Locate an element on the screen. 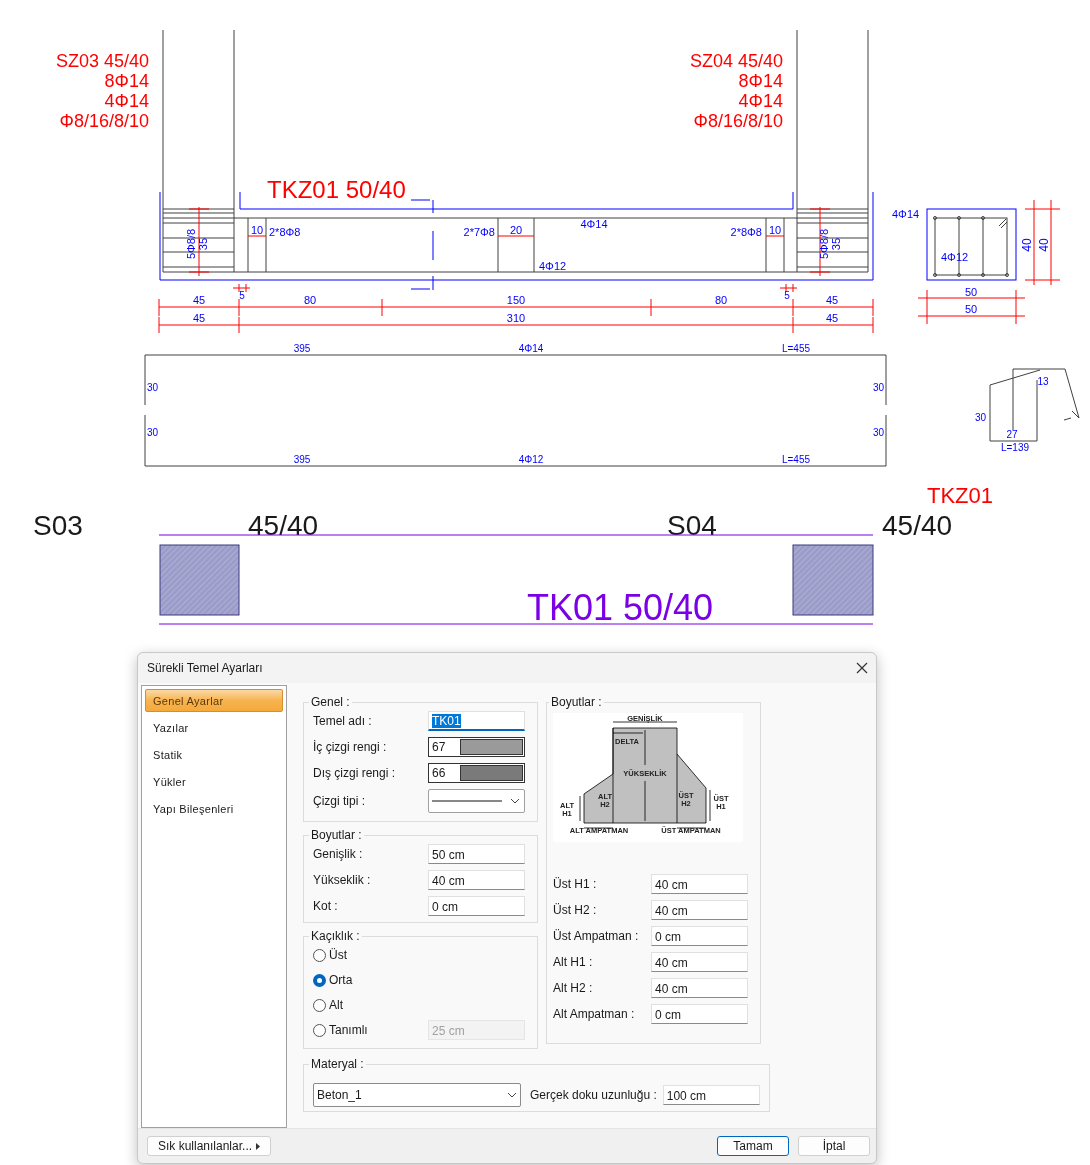 The image size is (1090, 1165). color-picker: 67 is located at coordinates (476, 747).